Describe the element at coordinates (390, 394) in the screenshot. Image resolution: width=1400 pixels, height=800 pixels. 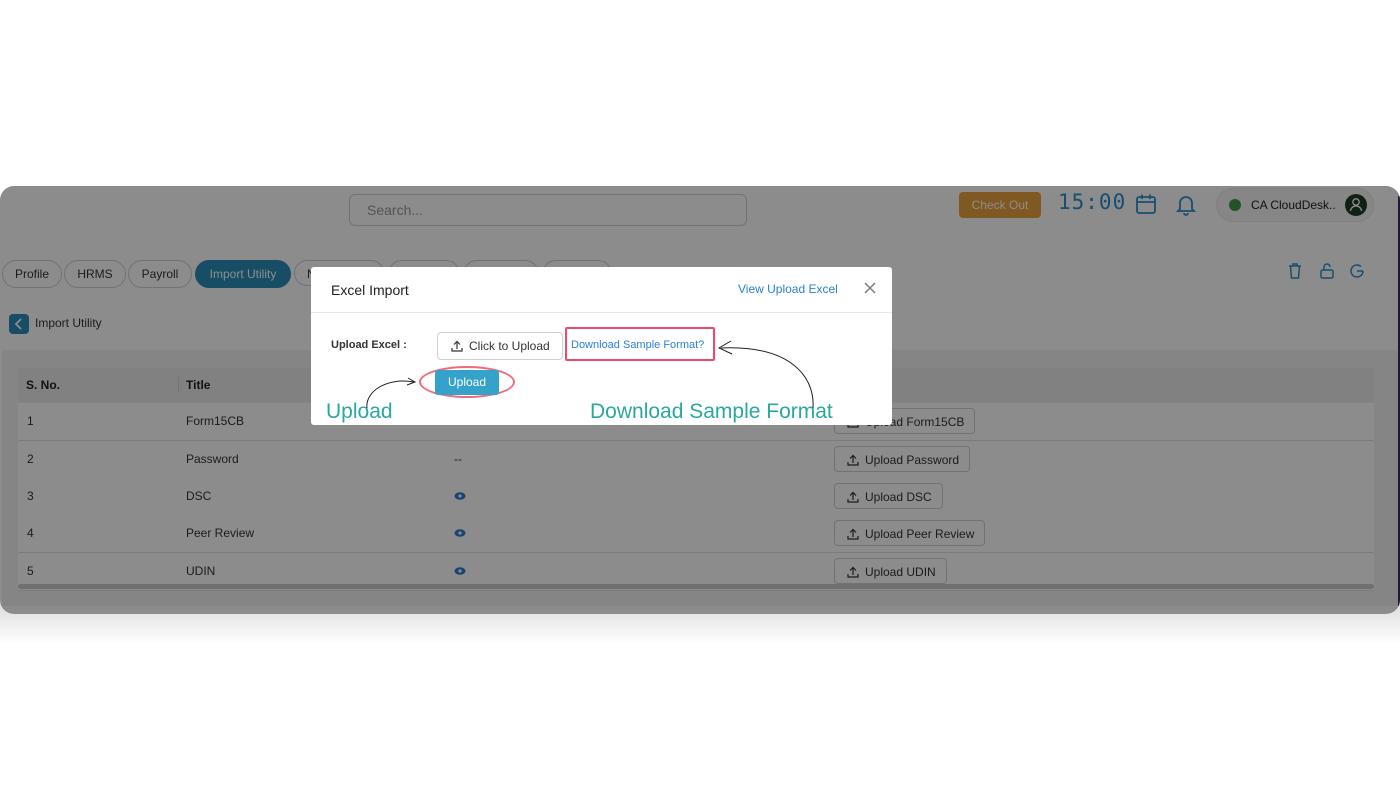
I see `arrow-to-upload` at that location.